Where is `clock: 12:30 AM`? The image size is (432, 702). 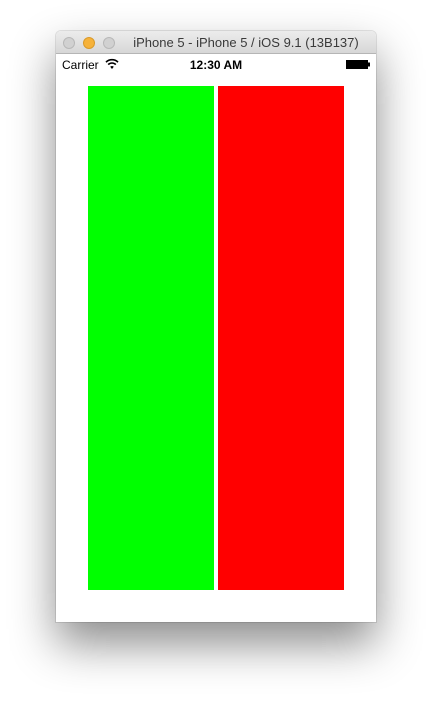 clock: 12:30 AM is located at coordinates (216, 65).